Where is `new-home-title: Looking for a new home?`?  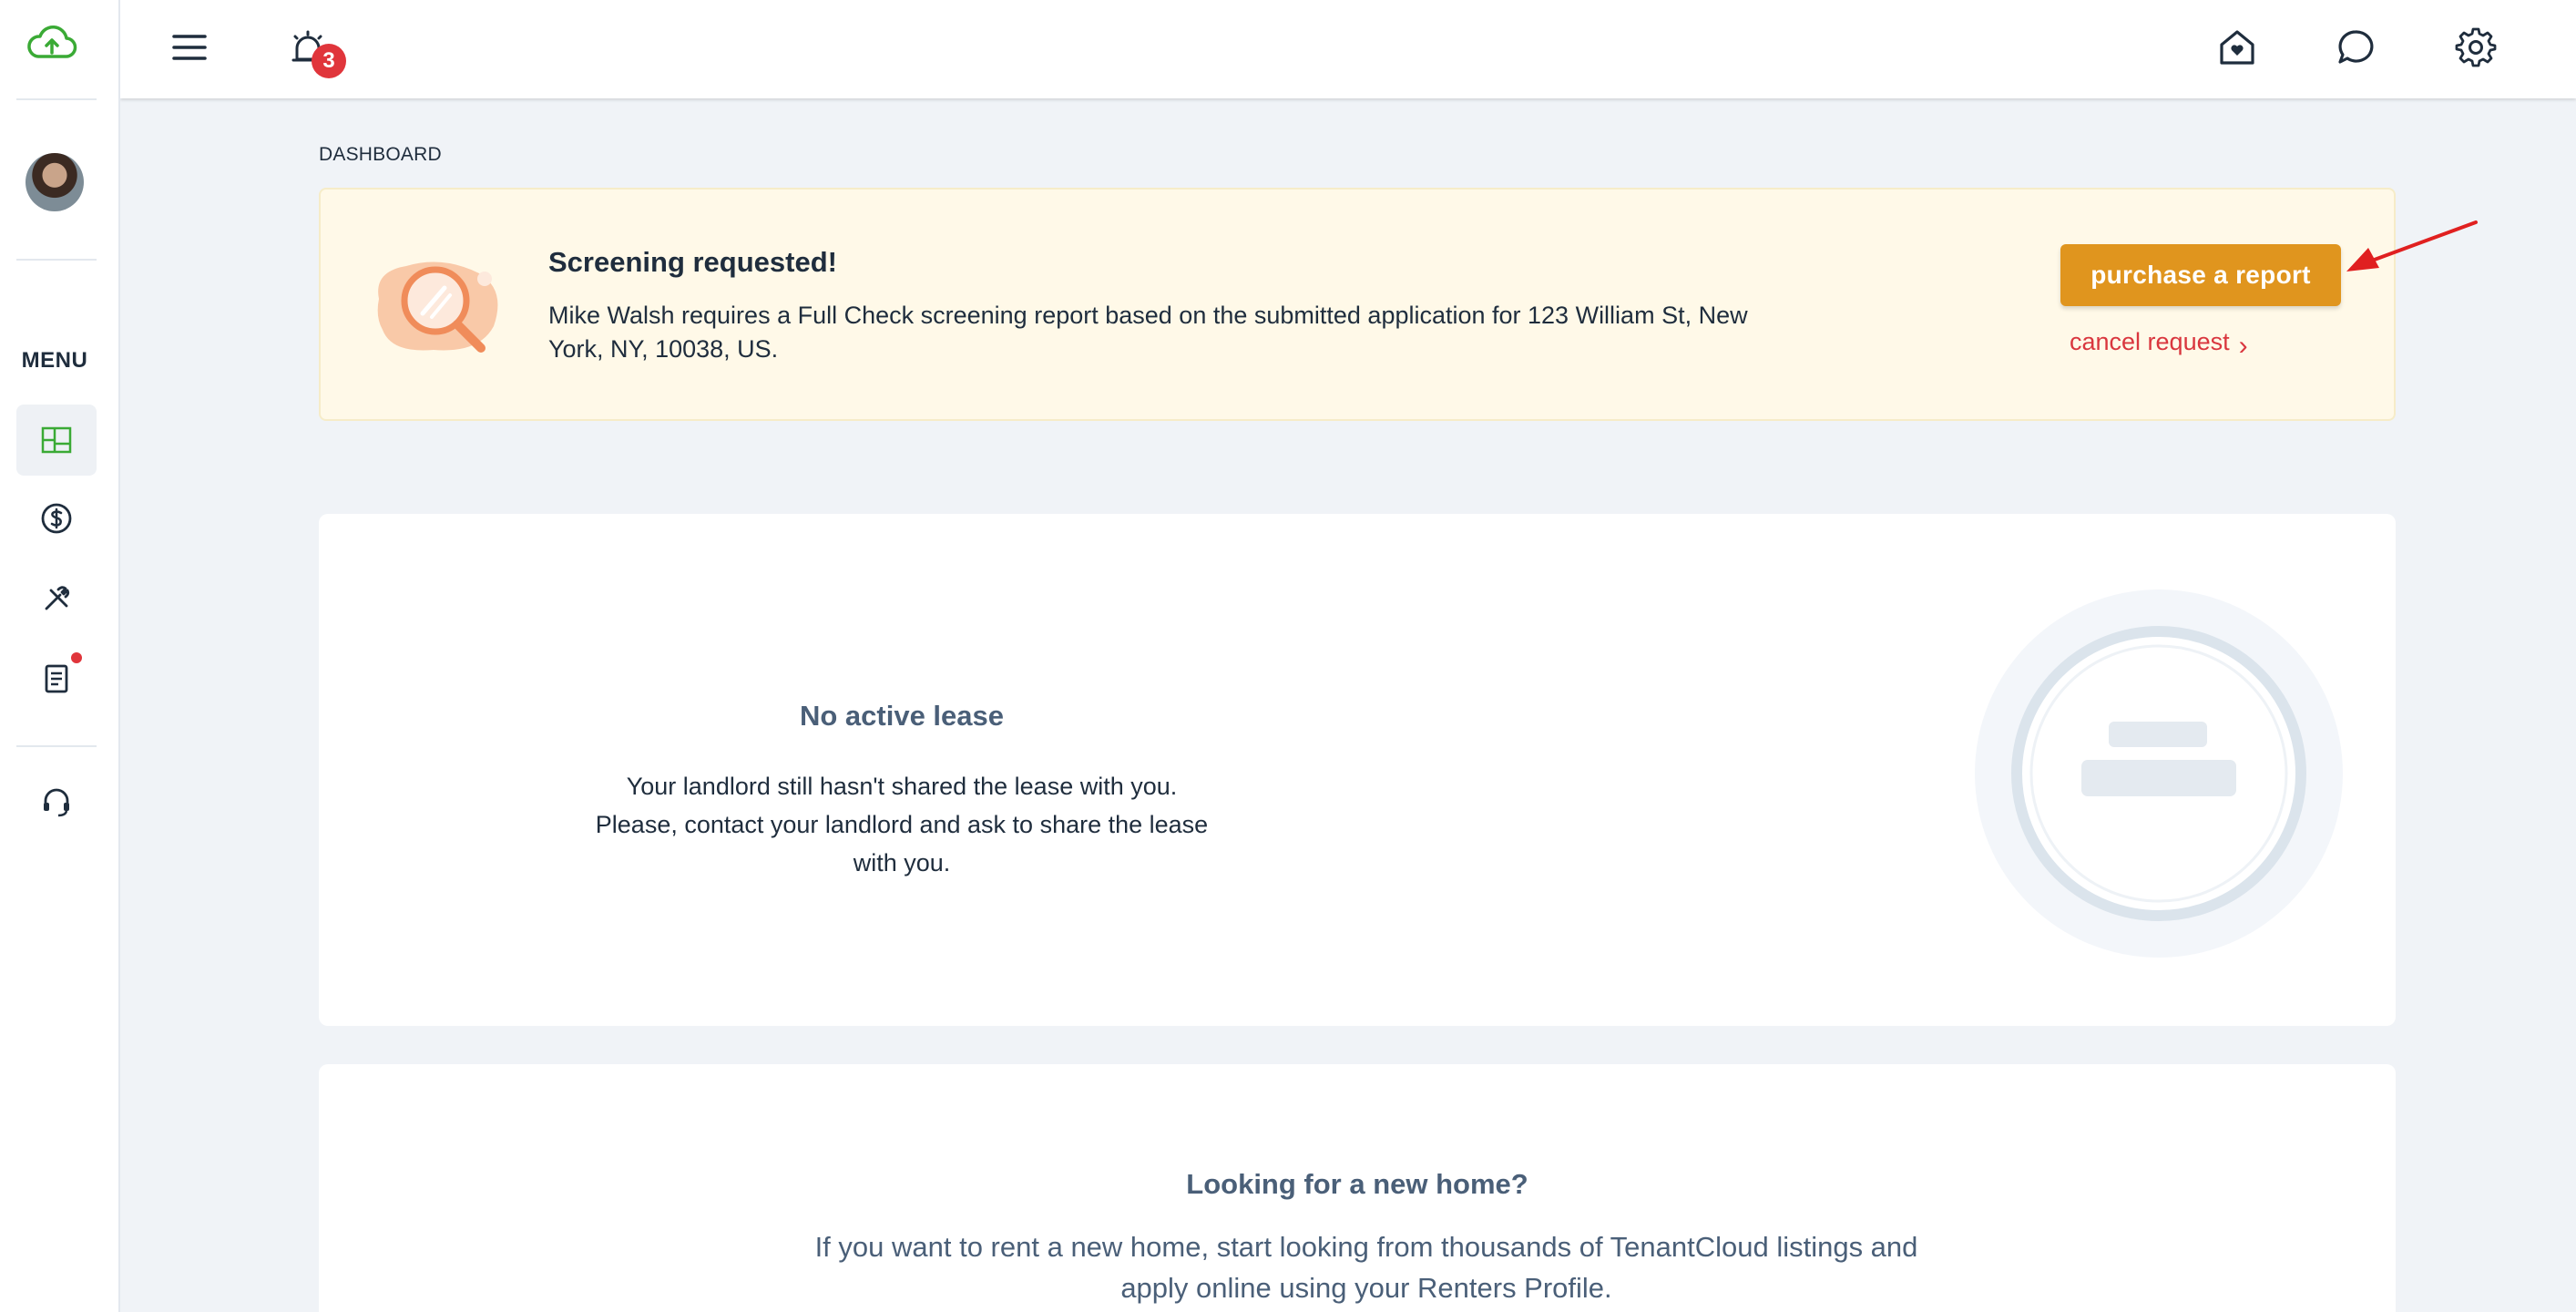
new-home-title: Looking for a new home? is located at coordinates (1357, 1184).